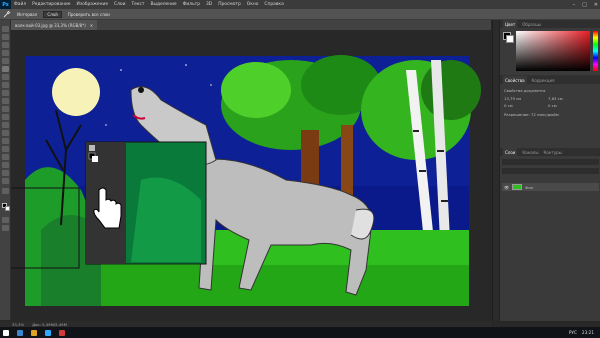  I want to click on close-tab-icon: ✕, so click(91, 25).